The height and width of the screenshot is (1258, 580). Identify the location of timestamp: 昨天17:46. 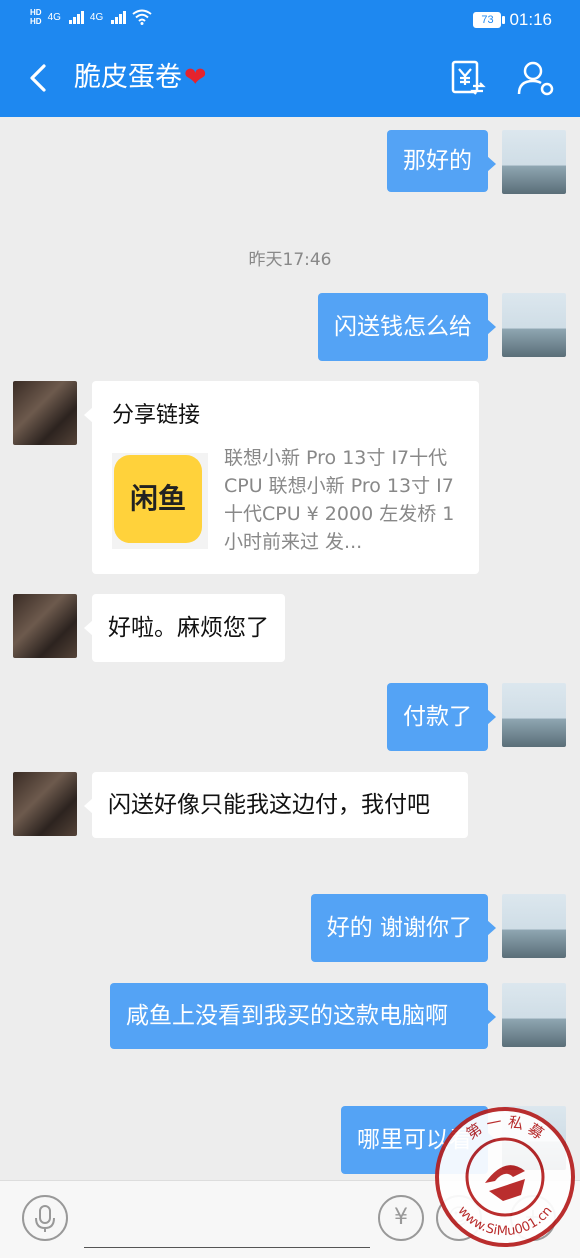
(290, 260).